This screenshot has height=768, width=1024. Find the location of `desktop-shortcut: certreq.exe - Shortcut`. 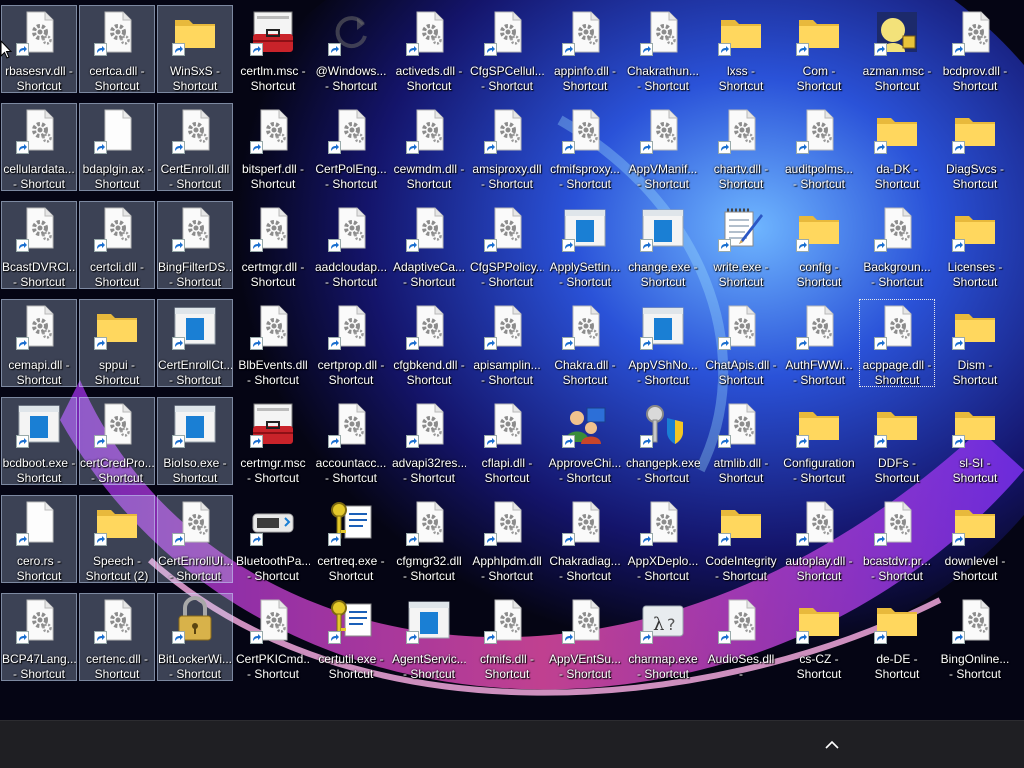

desktop-shortcut: certreq.exe - Shortcut is located at coordinates (351, 539).